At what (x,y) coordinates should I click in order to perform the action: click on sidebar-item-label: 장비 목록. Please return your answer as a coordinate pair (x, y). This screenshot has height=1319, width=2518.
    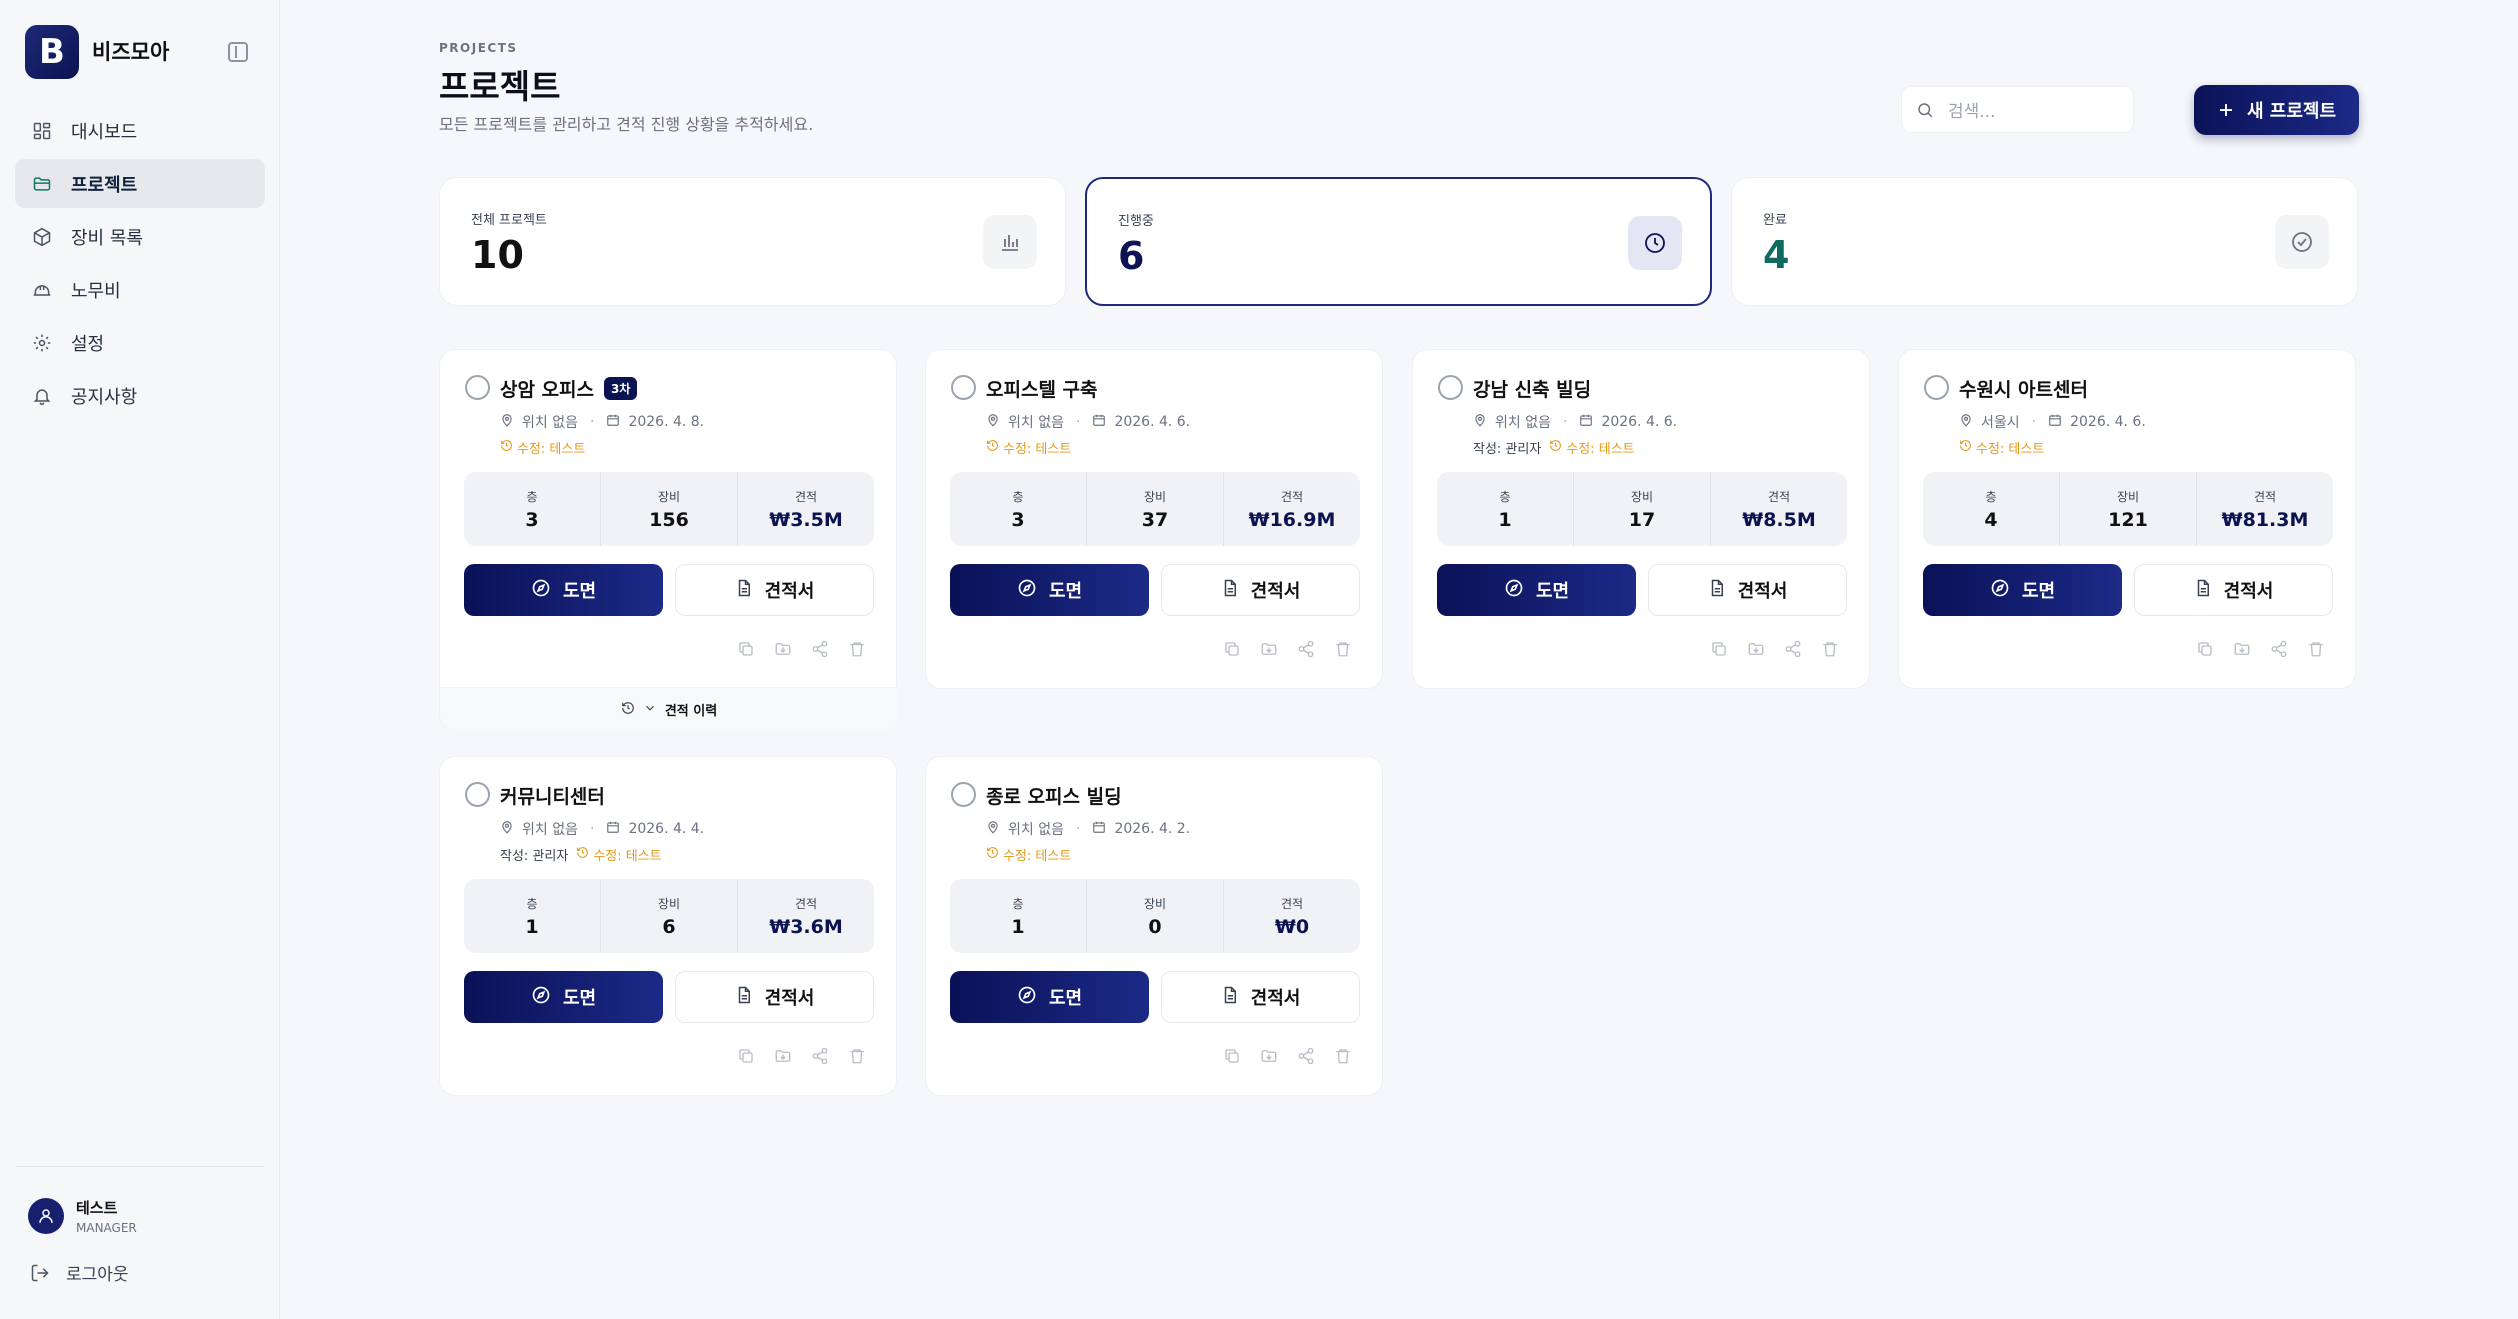
    Looking at the image, I should click on (107, 238).